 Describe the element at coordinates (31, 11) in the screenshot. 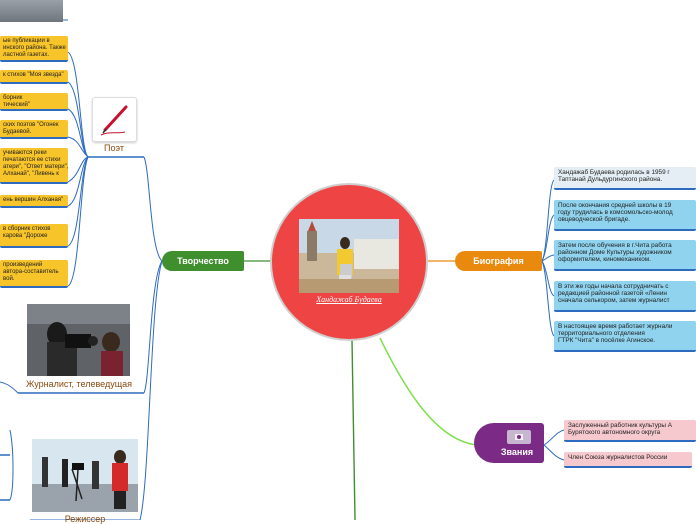

I see `top-photo` at that location.